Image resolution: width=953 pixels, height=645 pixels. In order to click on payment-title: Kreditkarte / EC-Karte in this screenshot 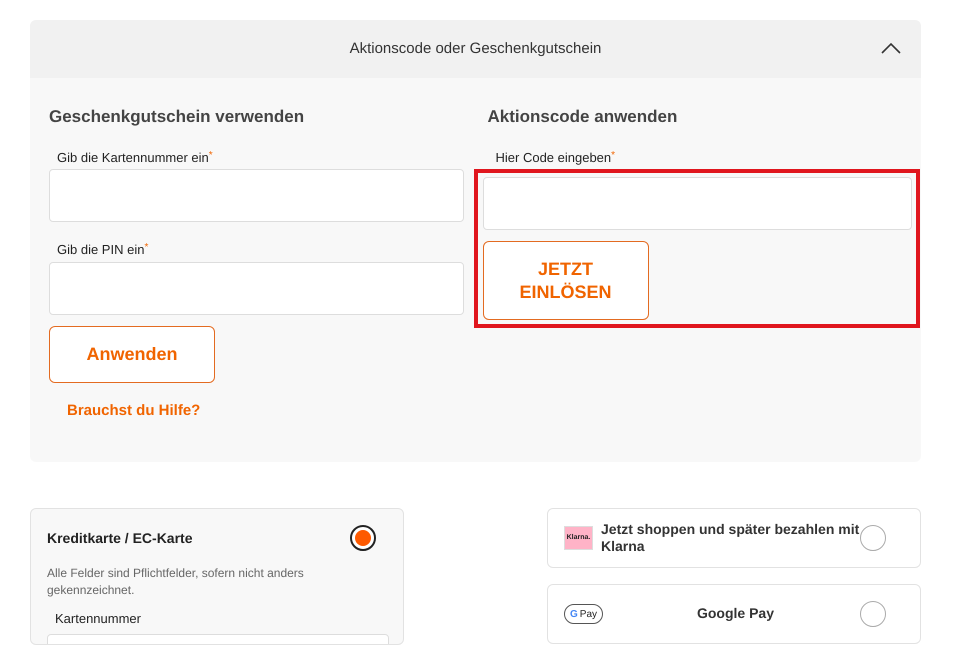, I will do `click(119, 538)`.